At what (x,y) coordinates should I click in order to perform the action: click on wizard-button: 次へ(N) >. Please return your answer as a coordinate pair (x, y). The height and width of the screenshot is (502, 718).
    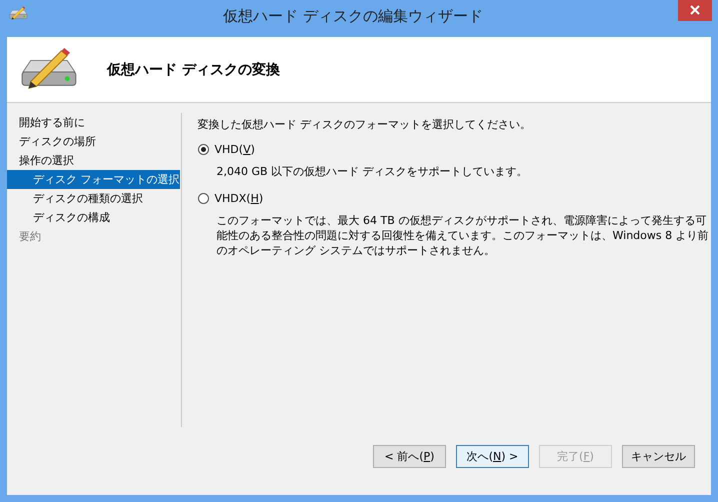
    Looking at the image, I should click on (492, 456).